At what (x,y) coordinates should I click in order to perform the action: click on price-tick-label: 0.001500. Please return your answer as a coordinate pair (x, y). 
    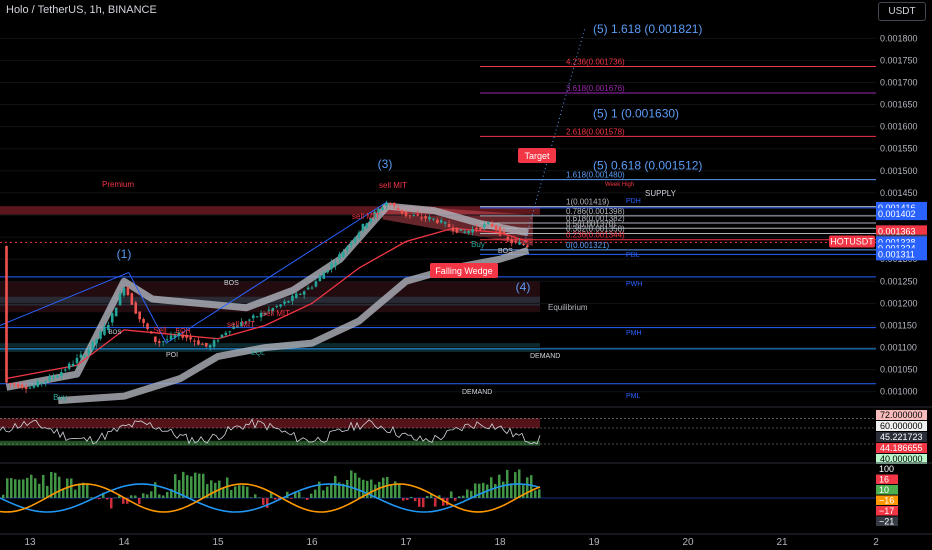
    Looking at the image, I should click on (899, 171).